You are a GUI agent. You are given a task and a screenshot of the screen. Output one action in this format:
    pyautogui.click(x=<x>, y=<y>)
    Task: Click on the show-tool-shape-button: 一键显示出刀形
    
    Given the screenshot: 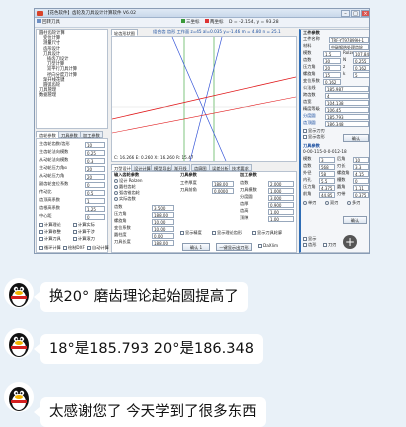 What is the action you would take?
    pyautogui.click(x=234, y=247)
    